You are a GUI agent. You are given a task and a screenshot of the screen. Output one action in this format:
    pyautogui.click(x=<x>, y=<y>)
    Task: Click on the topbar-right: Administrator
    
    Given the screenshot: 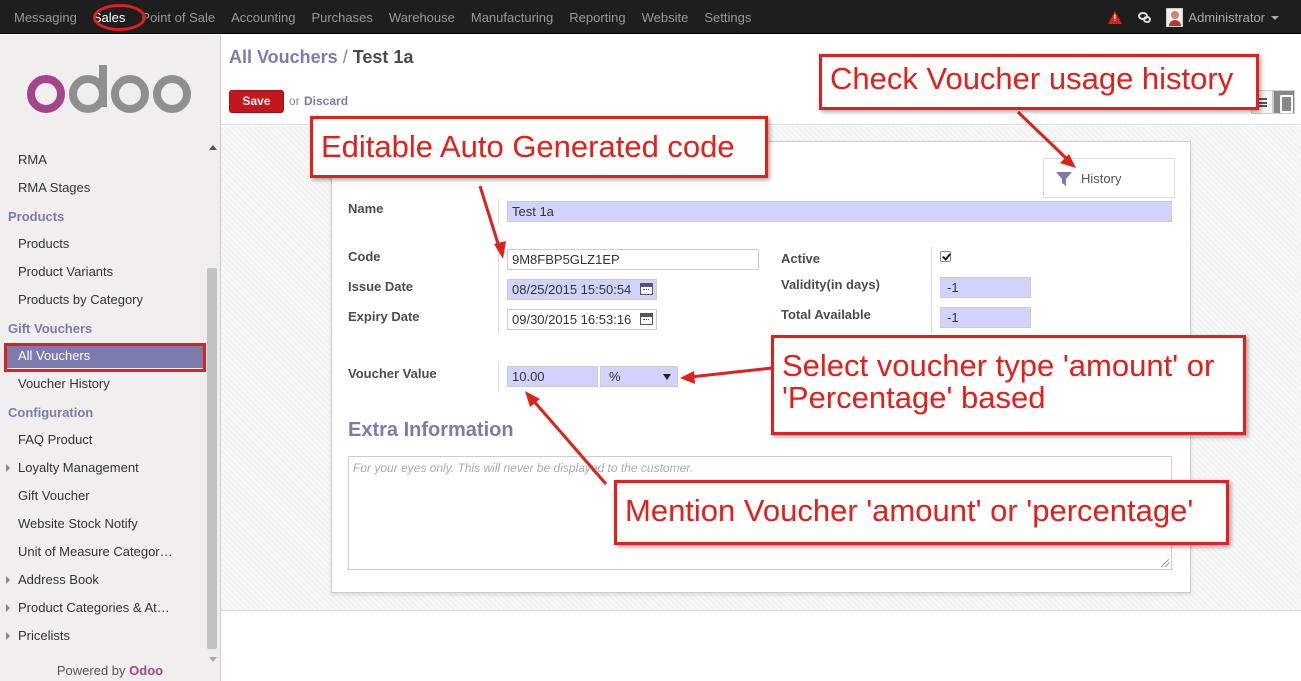 What is the action you would take?
    pyautogui.click(x=1193, y=17)
    